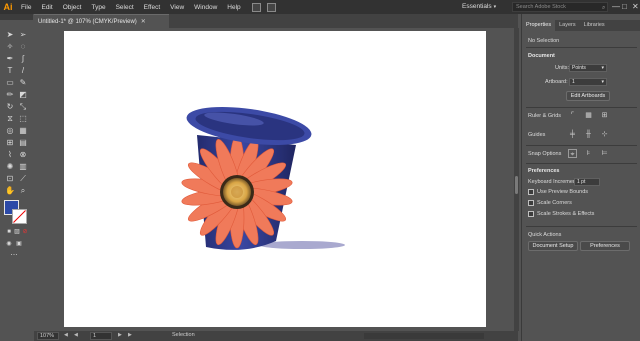  Describe the element at coordinates (588, 96) in the screenshot. I see `edit-artboards-button: Edit Artboards` at that location.